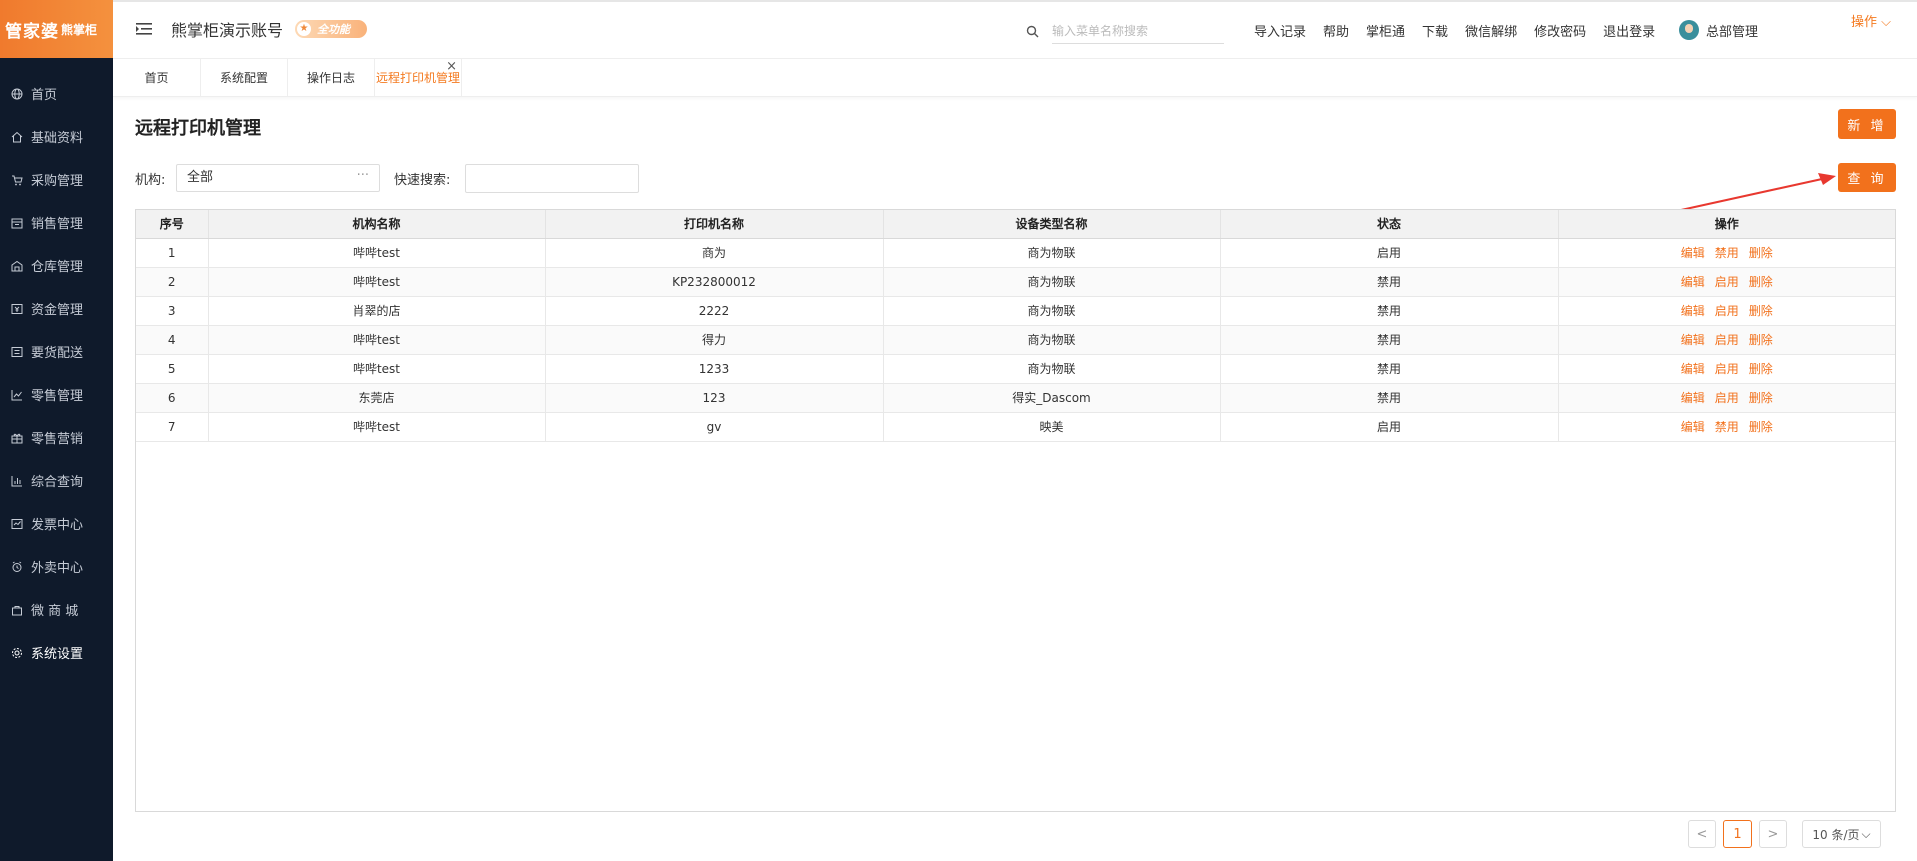 The height and width of the screenshot is (861, 1917). What do you see at coordinates (17, 481) in the screenshot?
I see `stats-icon` at bounding box center [17, 481].